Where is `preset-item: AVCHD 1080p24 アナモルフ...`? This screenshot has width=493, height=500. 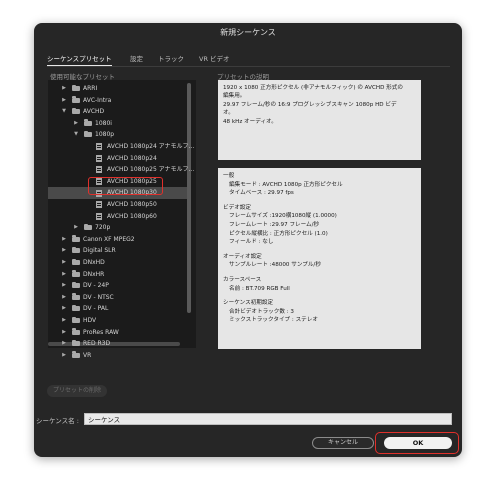
preset-item: AVCHD 1080p24 アナモルフ... is located at coordinates (121, 147).